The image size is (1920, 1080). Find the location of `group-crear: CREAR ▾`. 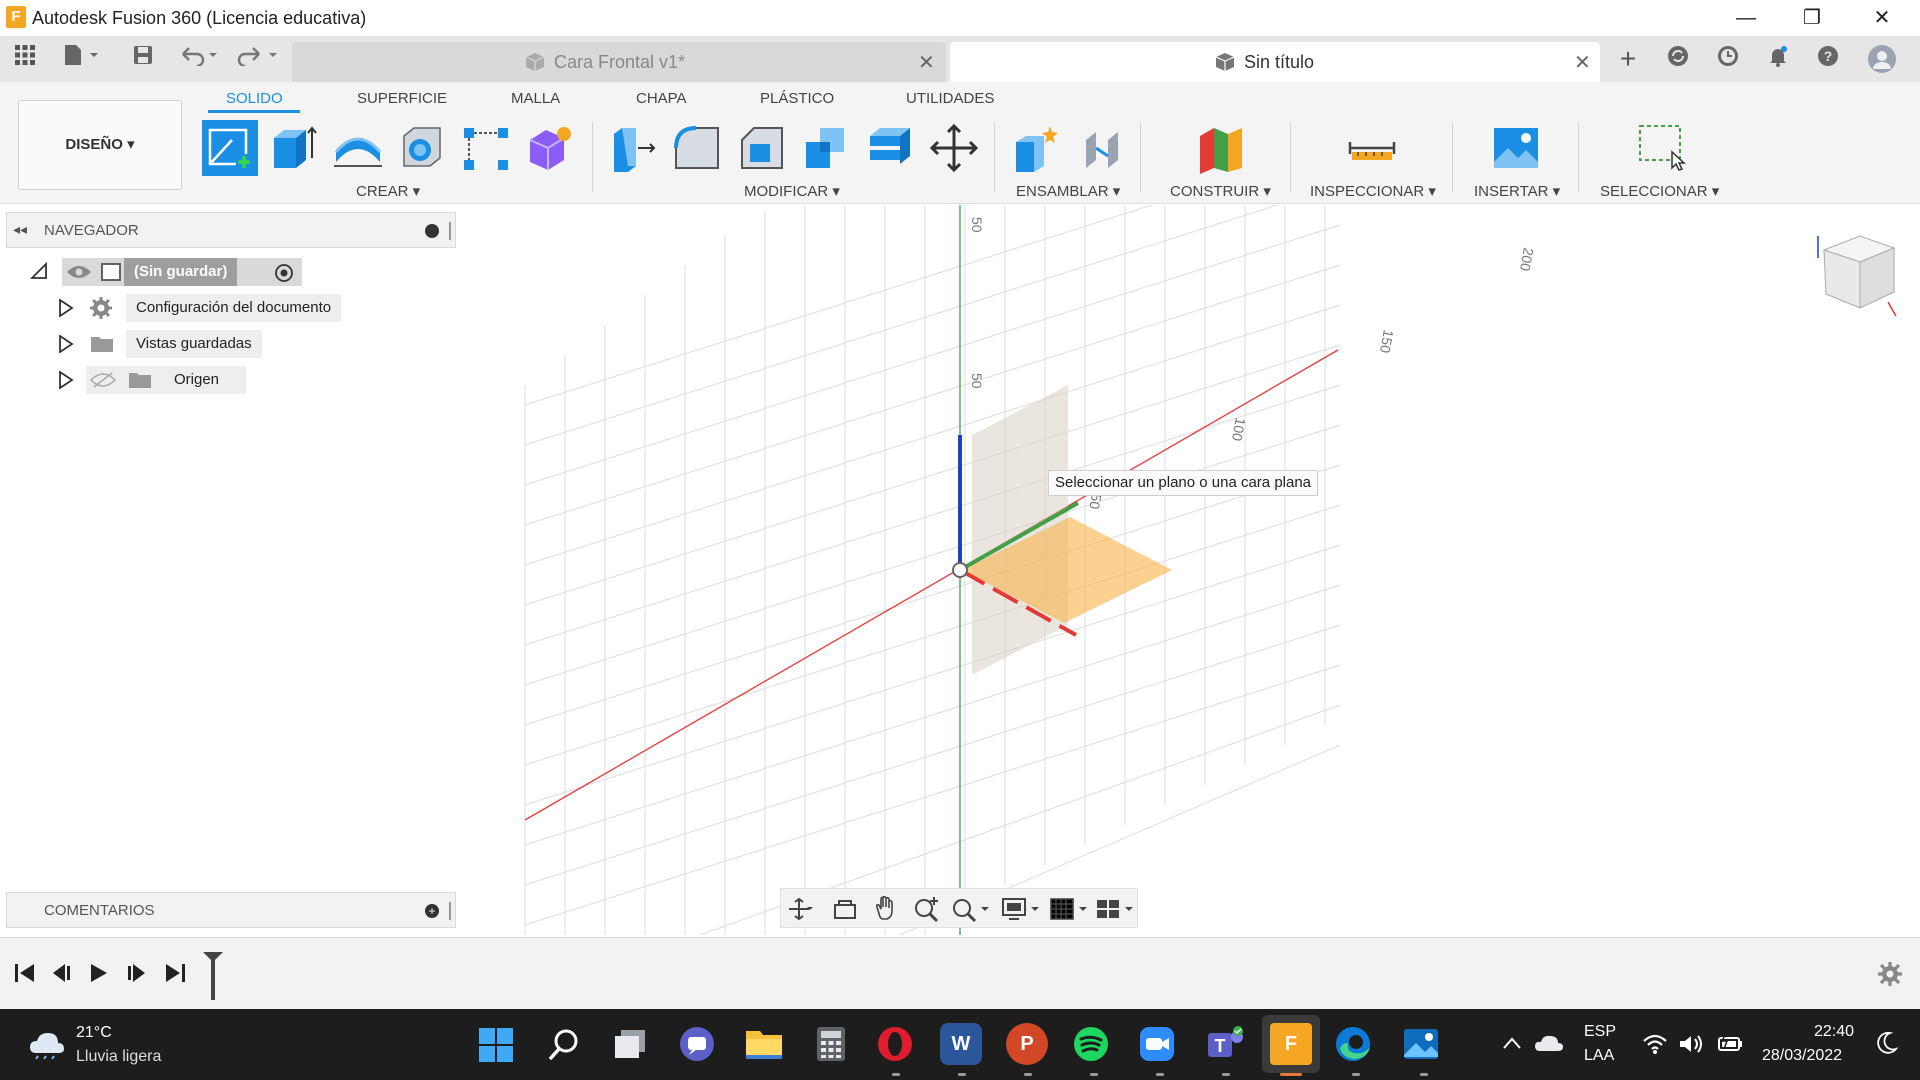

group-crear: CREAR ▾ is located at coordinates (388, 191).